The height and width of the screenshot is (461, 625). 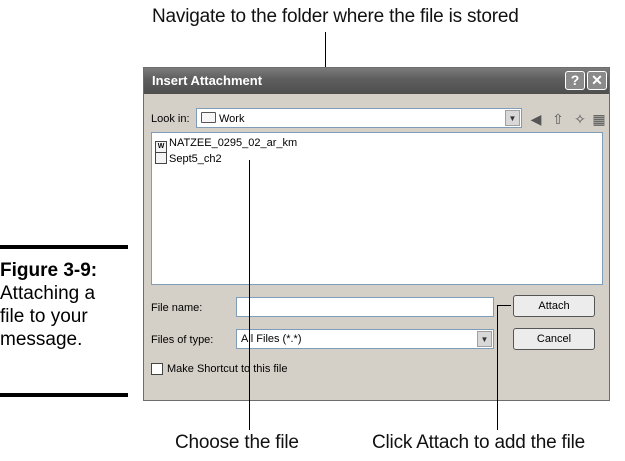 I want to click on leader-line-attach-elbow, so click(x=504, y=305).